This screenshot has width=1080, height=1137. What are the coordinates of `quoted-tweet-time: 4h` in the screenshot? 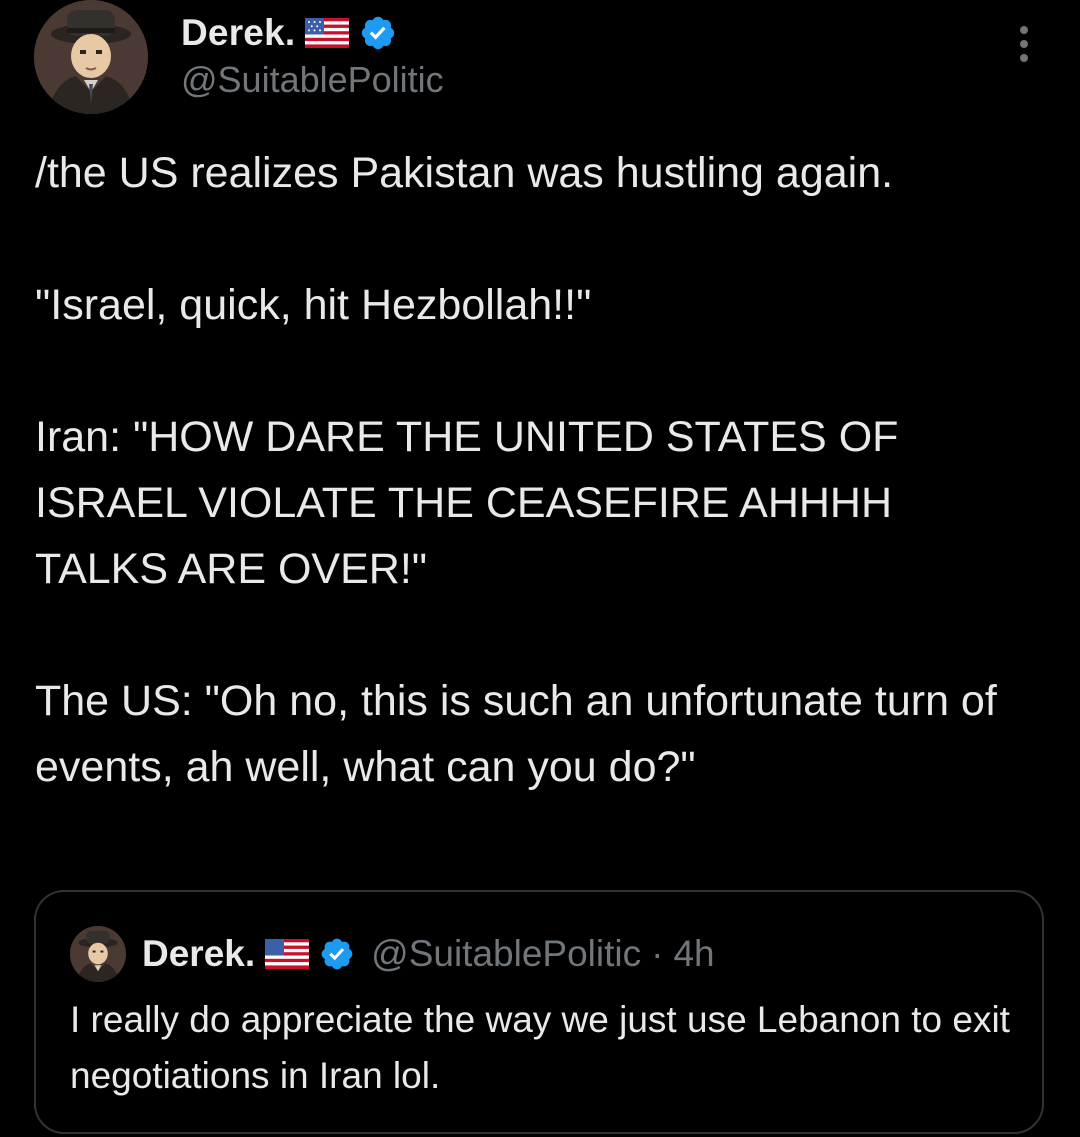 It's located at (693, 954).